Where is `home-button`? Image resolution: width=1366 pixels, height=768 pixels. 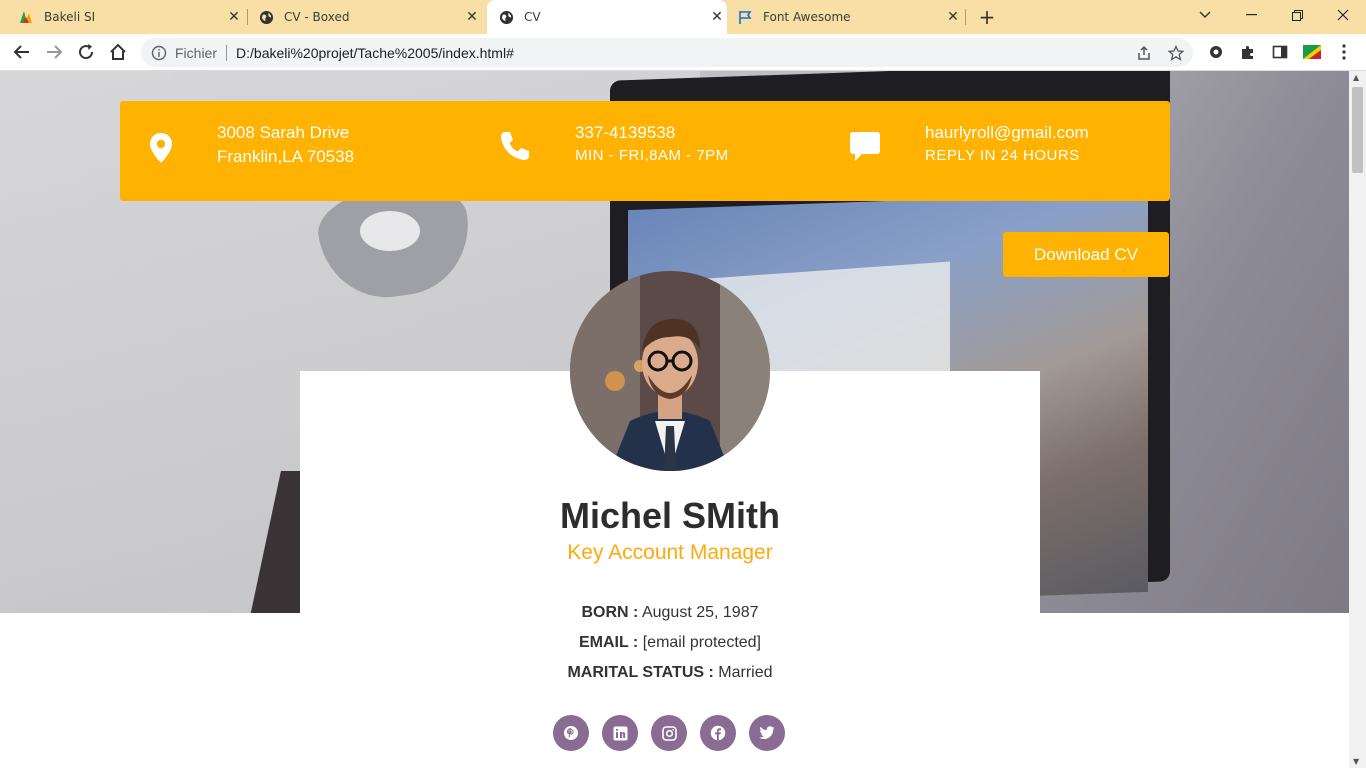 home-button is located at coordinates (118, 52).